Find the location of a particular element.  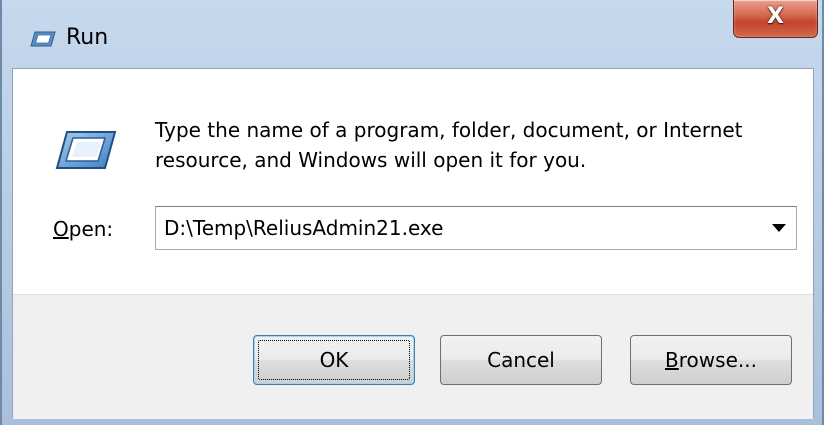

open-label-accelerator: O is located at coordinates (61, 229).